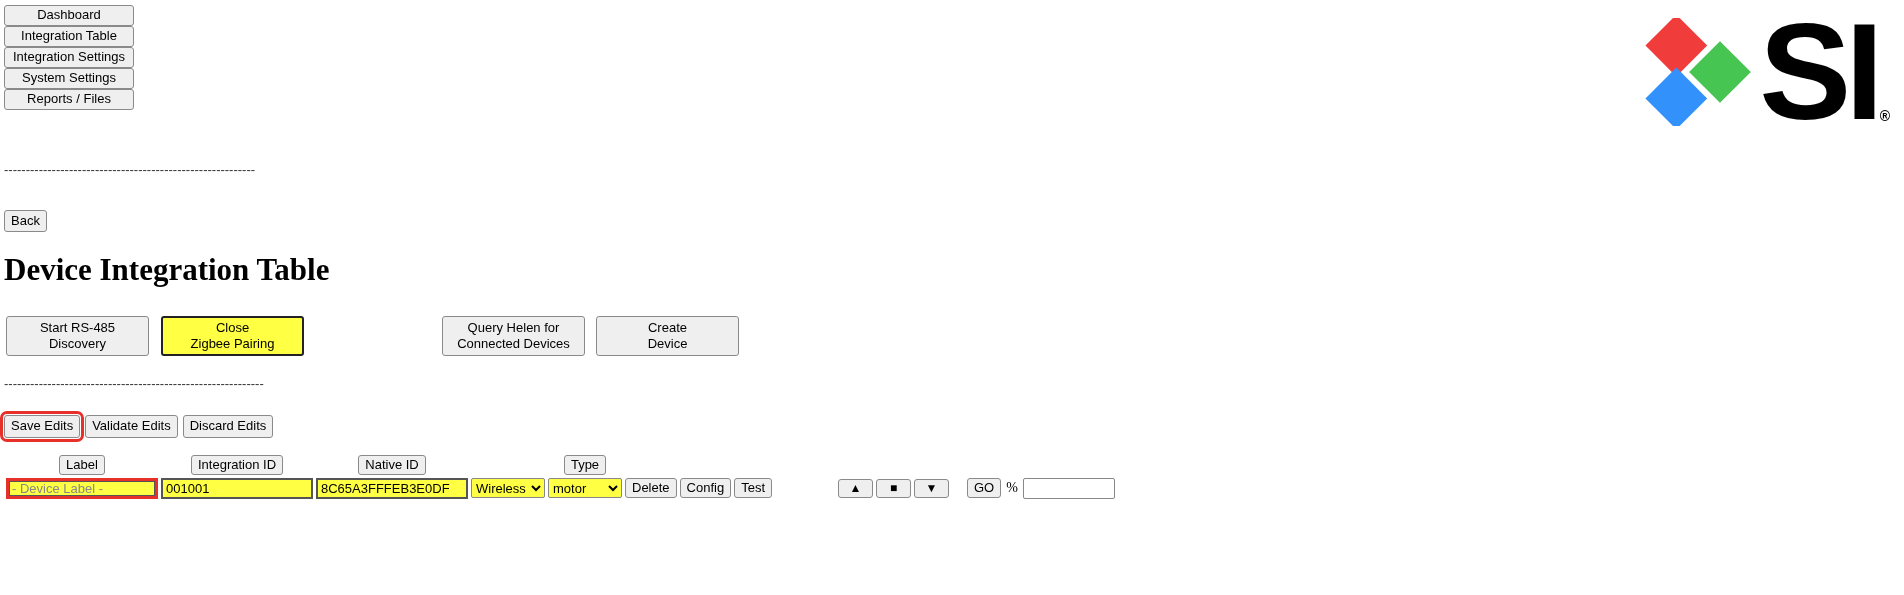 Image resolution: width=1904 pixels, height=595 pixels. I want to click on column-header-button: Label, so click(82, 464).